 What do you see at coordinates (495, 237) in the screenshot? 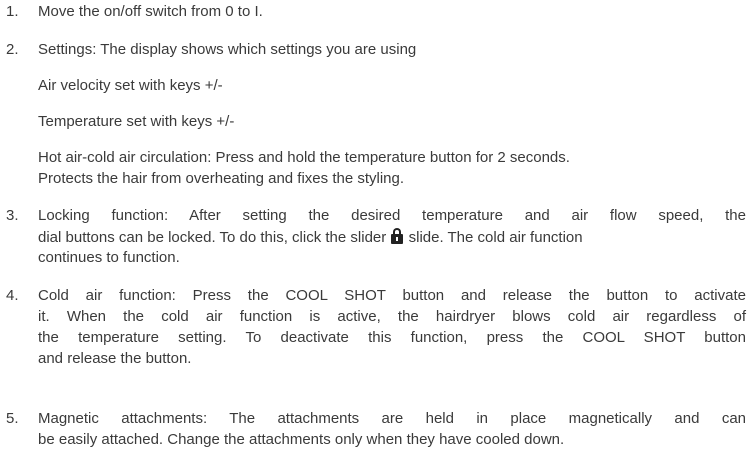
I see `item-text: slide. The cold air function` at bounding box center [495, 237].